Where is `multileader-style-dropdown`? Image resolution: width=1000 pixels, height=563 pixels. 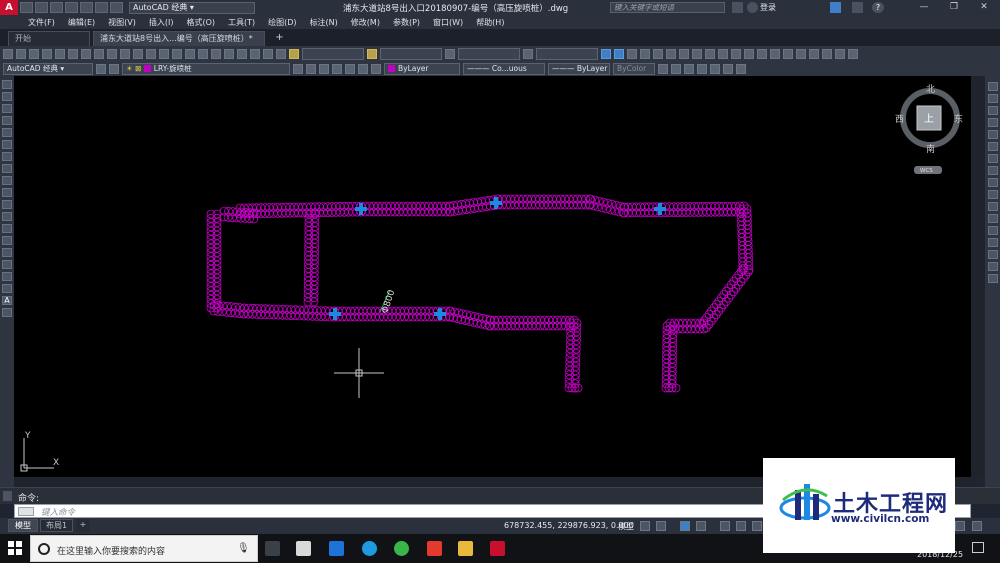
multileader-style-dropdown is located at coordinates (567, 53).